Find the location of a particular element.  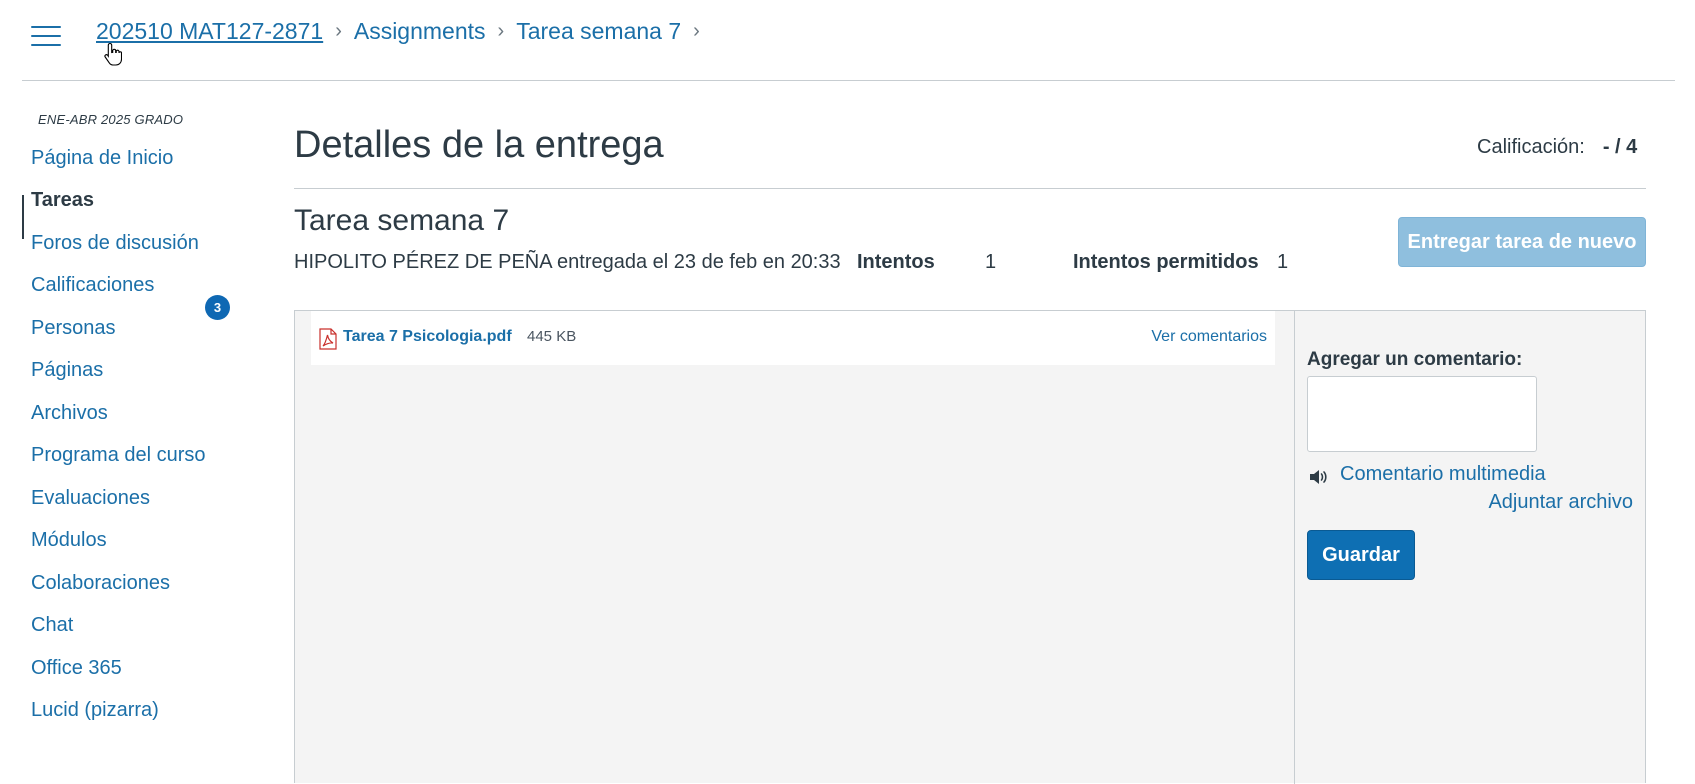

nav-item-foros: Foros de discusión is located at coordinates (115, 243).